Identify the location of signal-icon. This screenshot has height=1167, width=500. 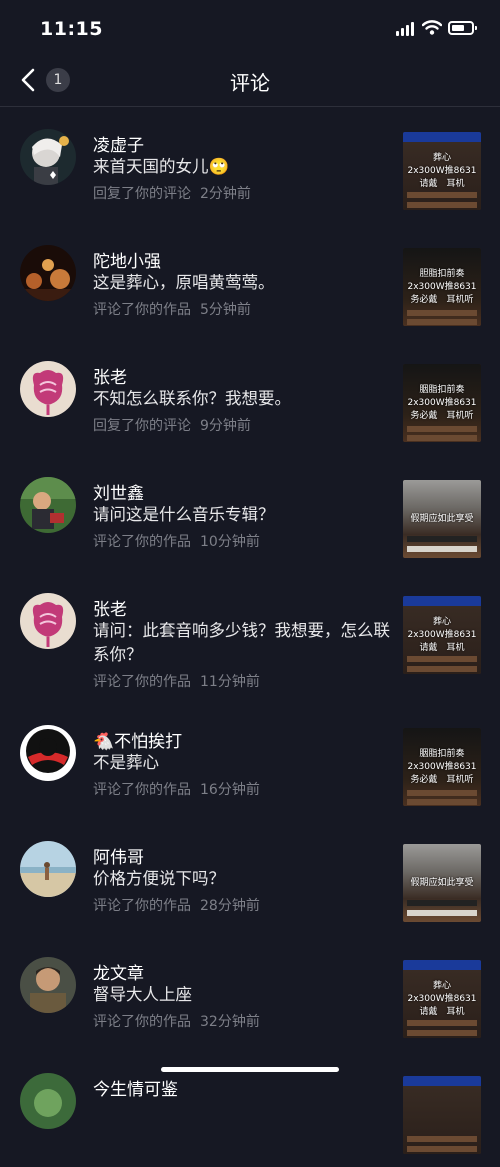
(406, 29).